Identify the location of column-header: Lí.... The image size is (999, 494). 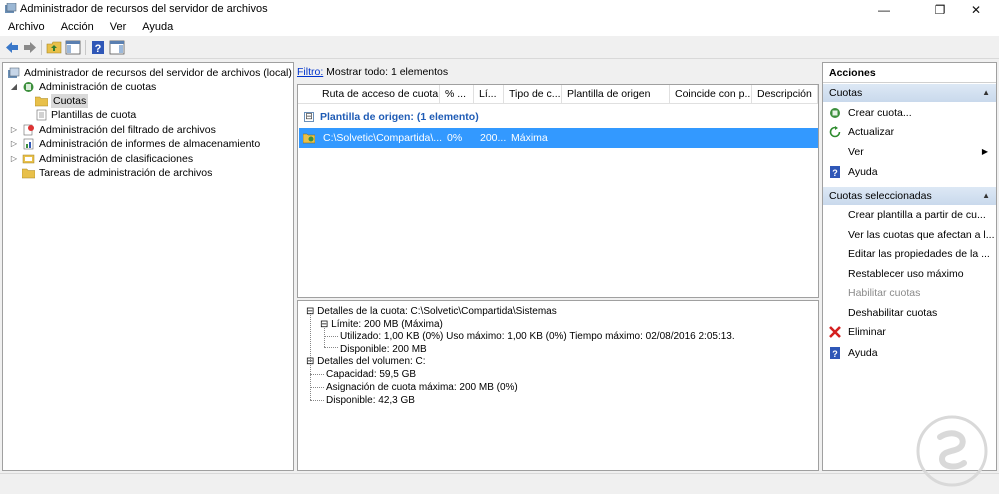
(489, 94).